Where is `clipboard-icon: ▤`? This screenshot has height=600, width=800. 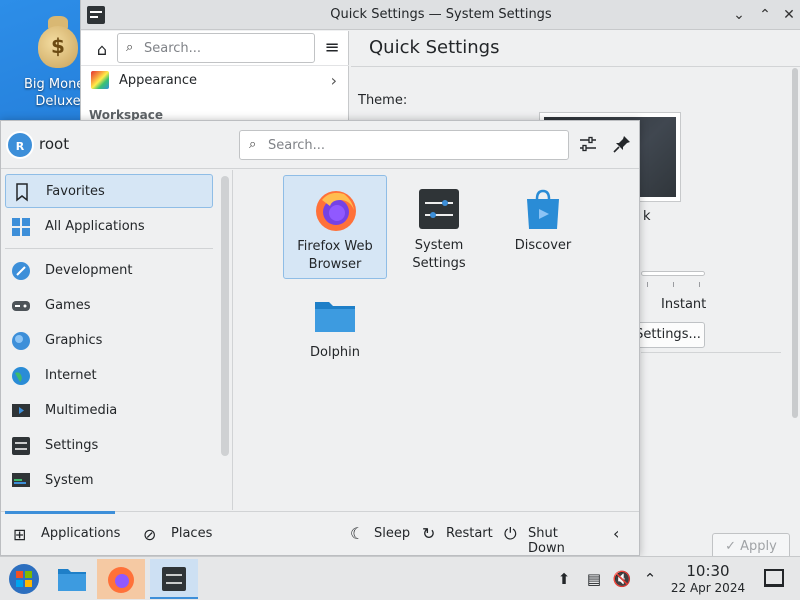
clipboard-icon: ▤ is located at coordinates (594, 579).